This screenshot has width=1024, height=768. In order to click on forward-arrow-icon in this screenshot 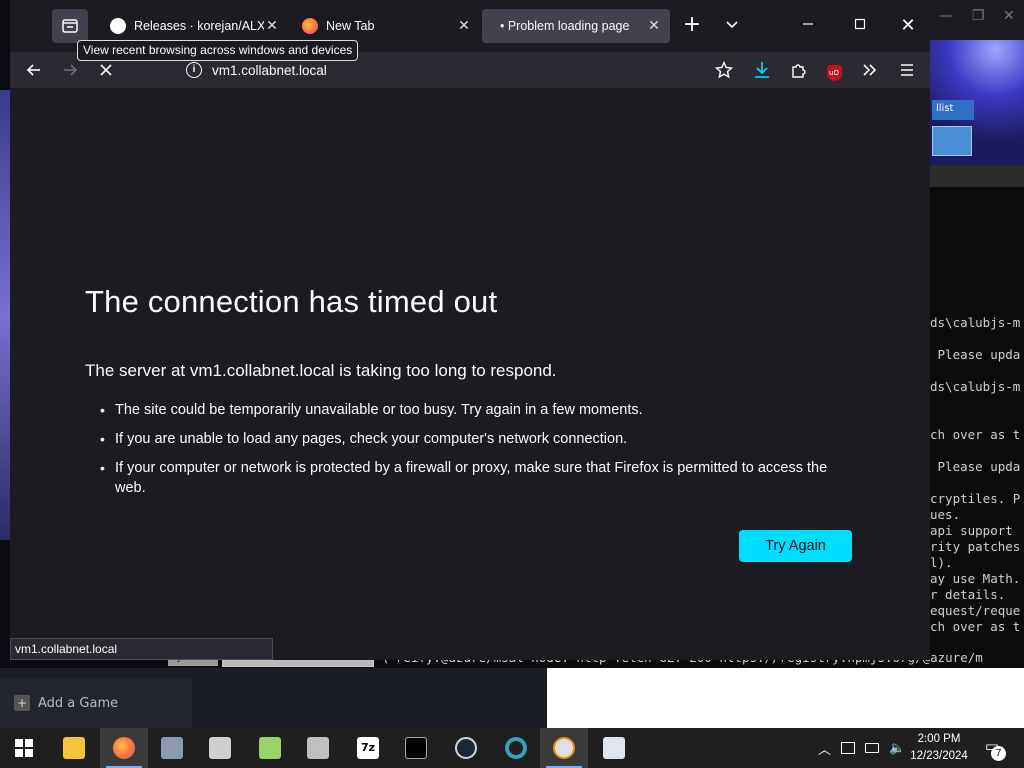, I will do `click(71, 70)`.